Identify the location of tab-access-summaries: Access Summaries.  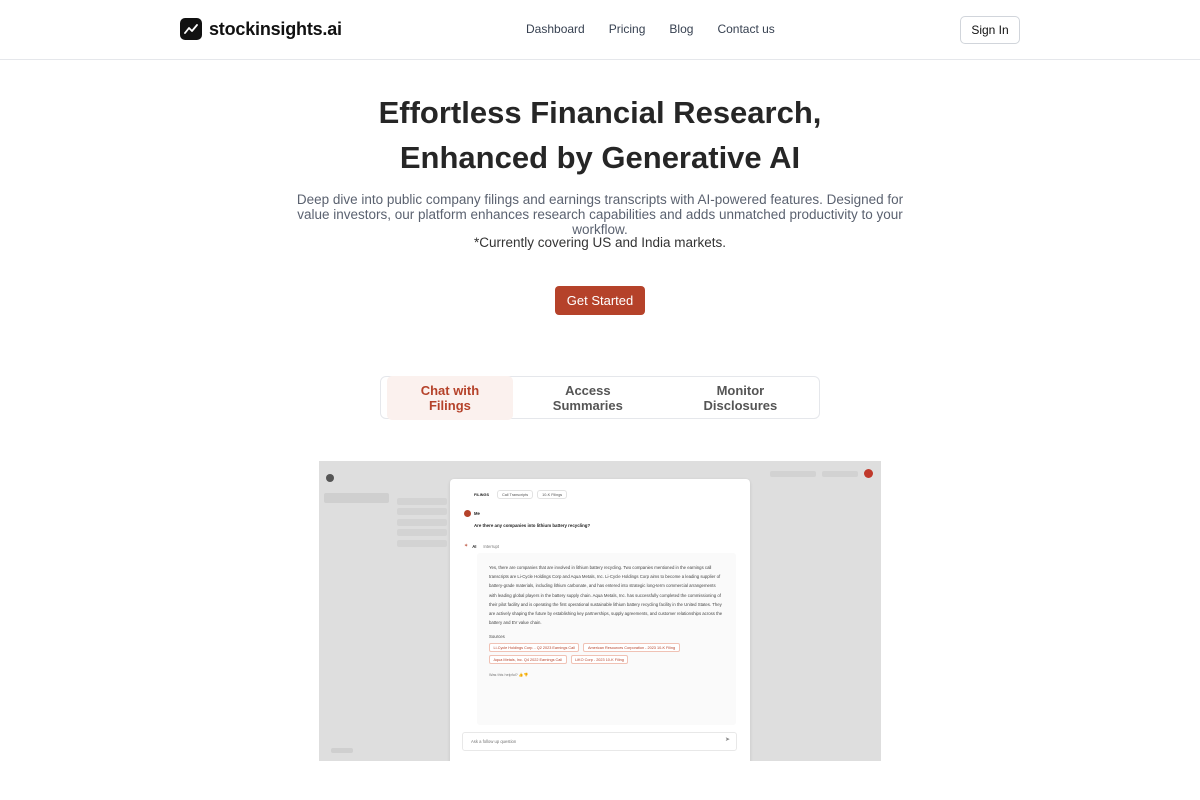
(588, 398).